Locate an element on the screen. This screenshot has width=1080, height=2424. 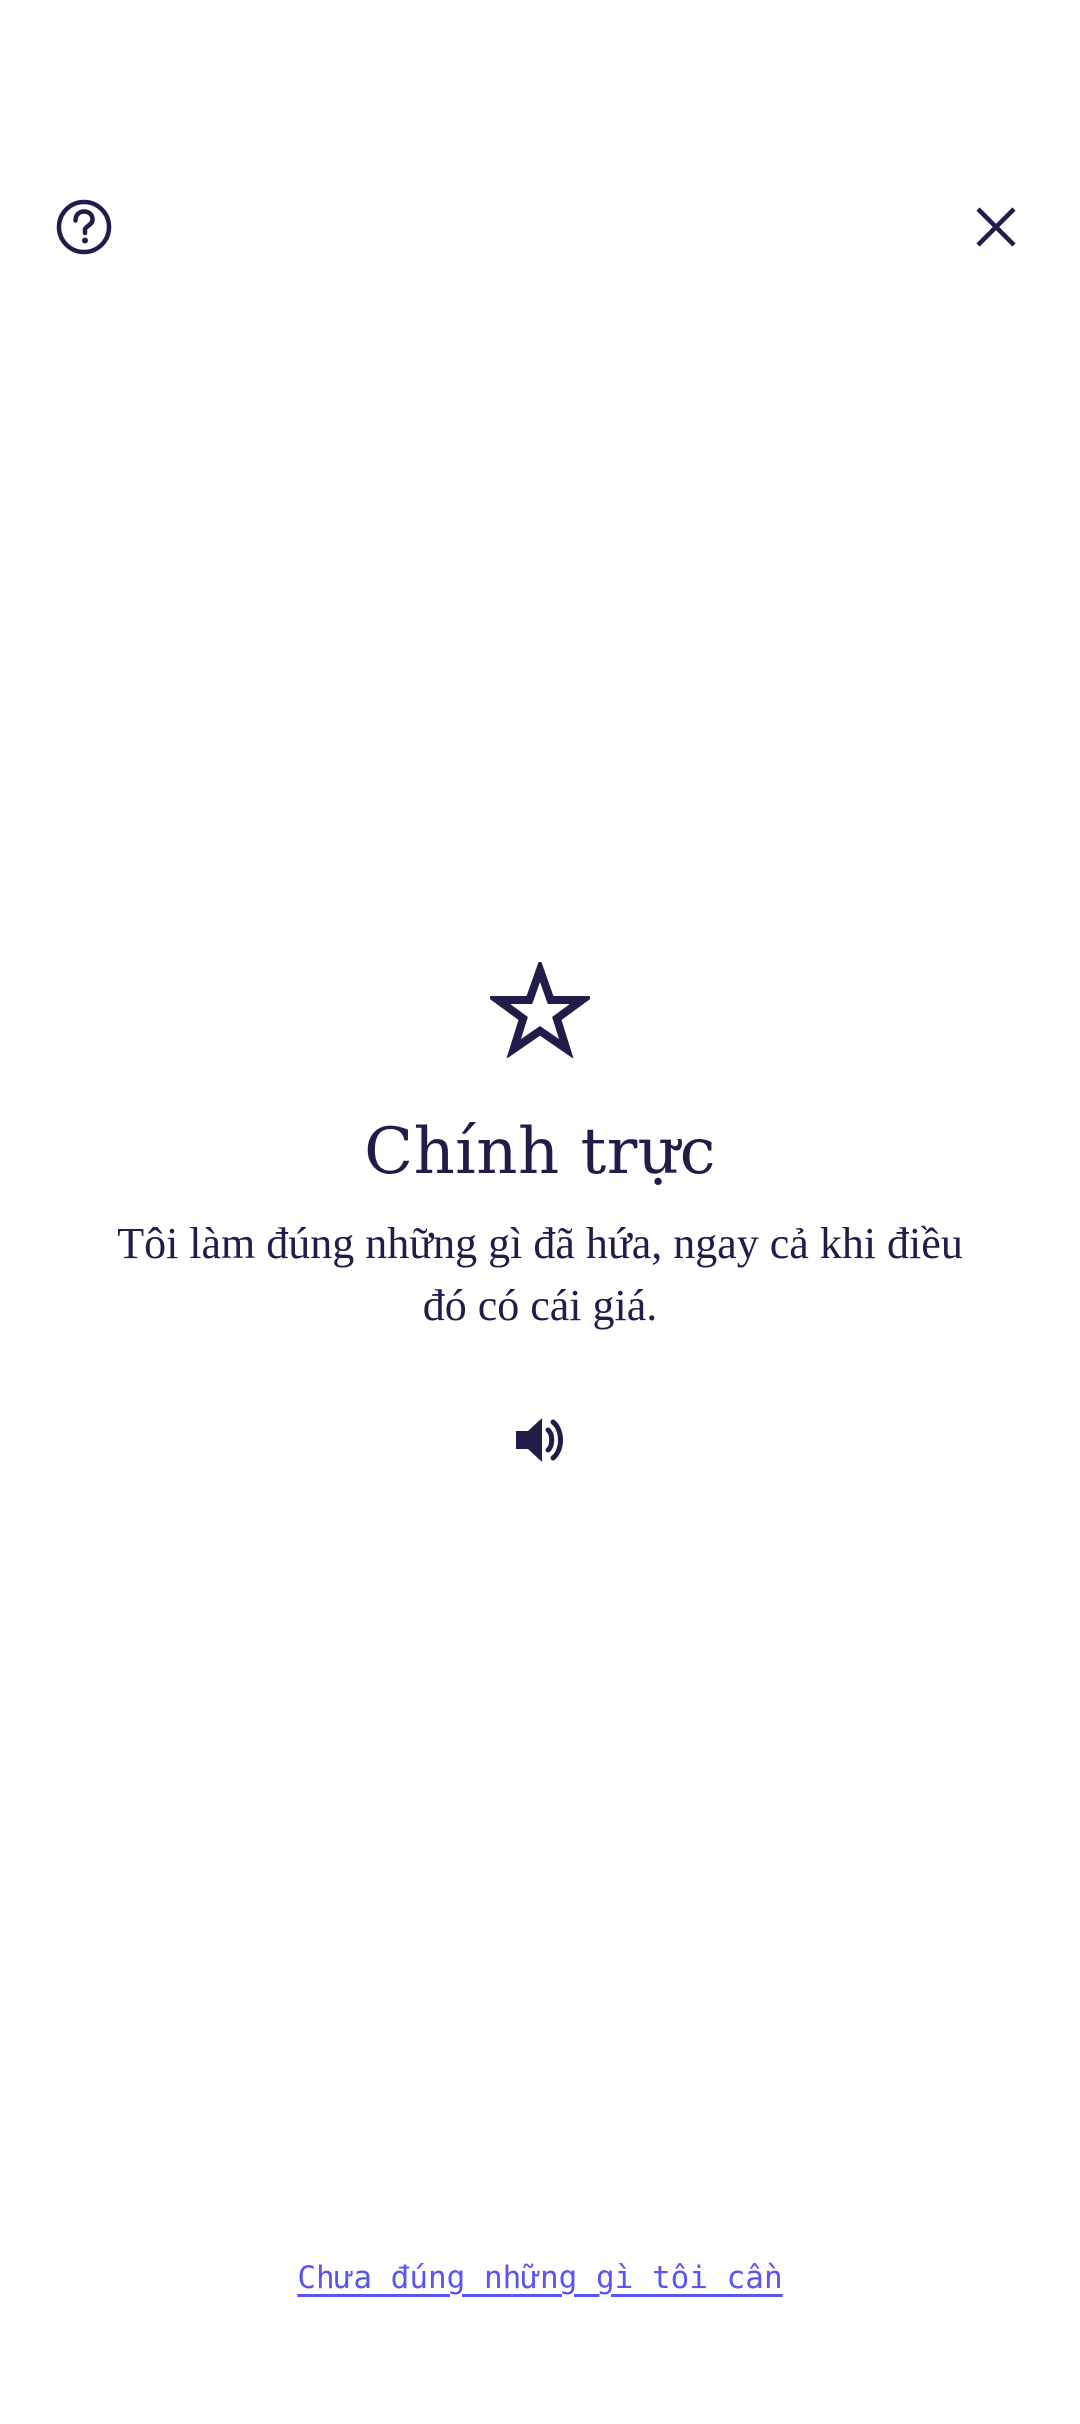
close-button is located at coordinates (996, 227).